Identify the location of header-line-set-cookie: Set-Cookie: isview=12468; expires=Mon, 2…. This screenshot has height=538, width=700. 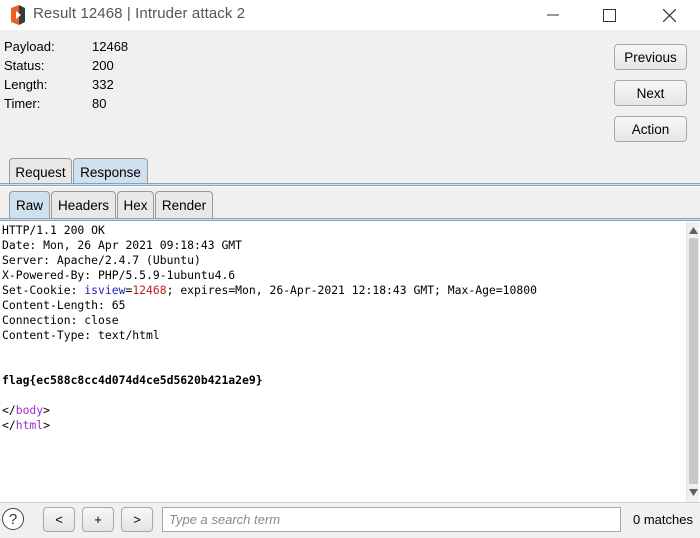
(344, 290).